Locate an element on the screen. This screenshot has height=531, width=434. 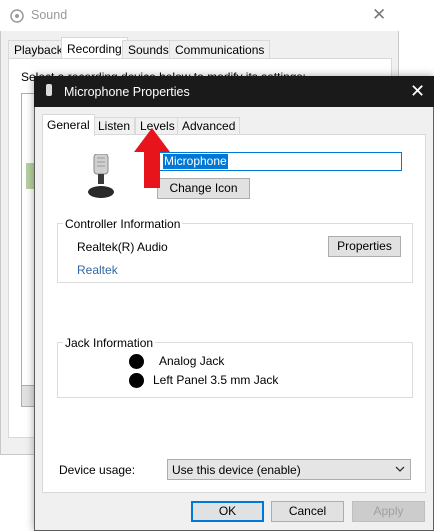
ok-button: OK is located at coordinates (227, 511).